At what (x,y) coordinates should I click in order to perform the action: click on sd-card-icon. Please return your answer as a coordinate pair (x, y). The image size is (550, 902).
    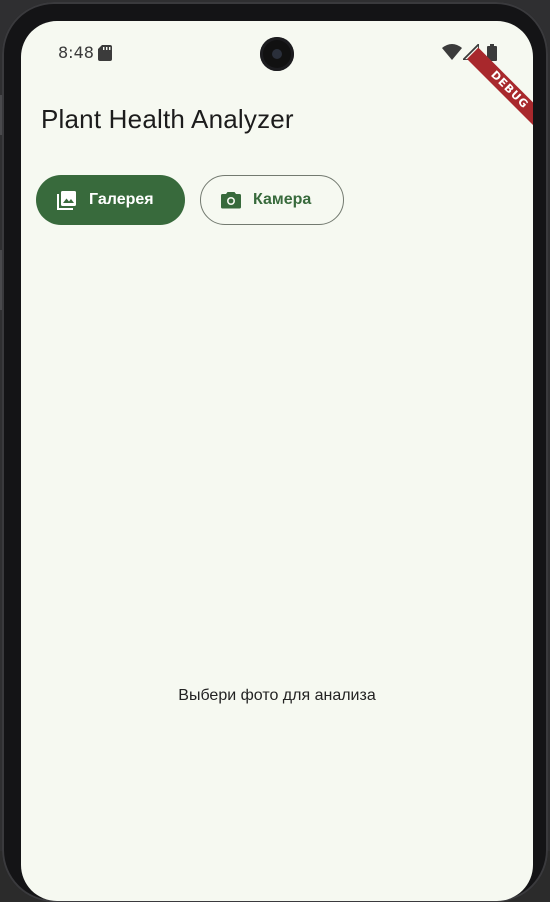
    Looking at the image, I should click on (105, 53).